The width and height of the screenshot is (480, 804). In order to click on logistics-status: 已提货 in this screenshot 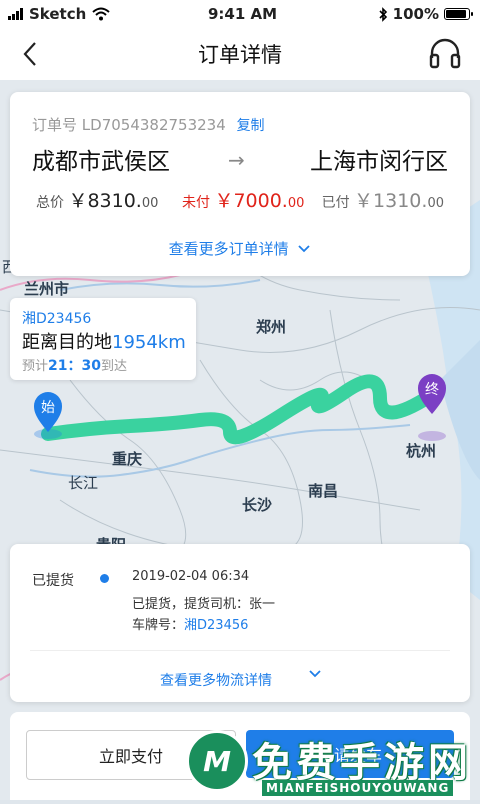, I will do `click(53, 581)`.